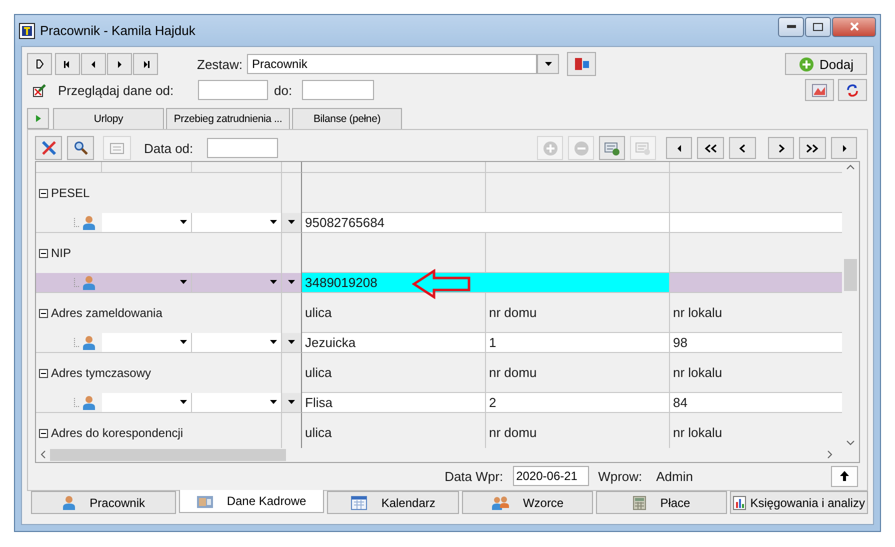 The image size is (895, 547). I want to click on entry-date-field: 2020-06-21, so click(551, 476).